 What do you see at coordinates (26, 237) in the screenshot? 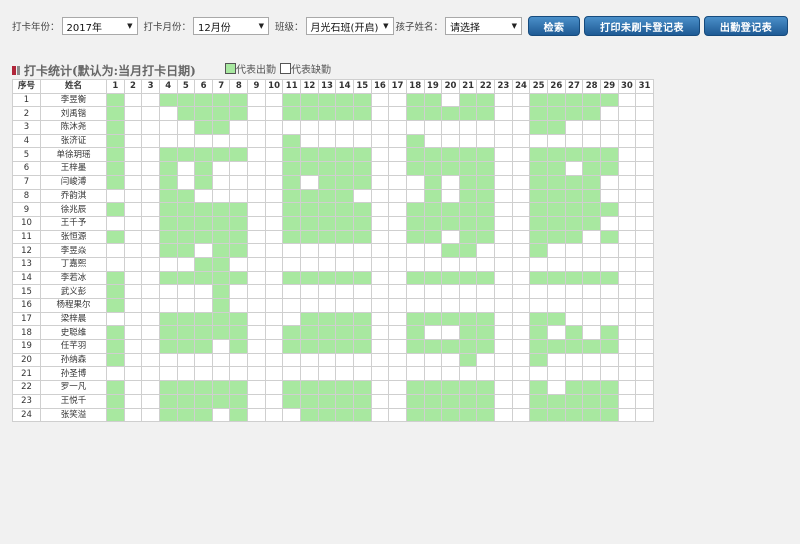
I see `row-index: 11` at bounding box center [26, 237].